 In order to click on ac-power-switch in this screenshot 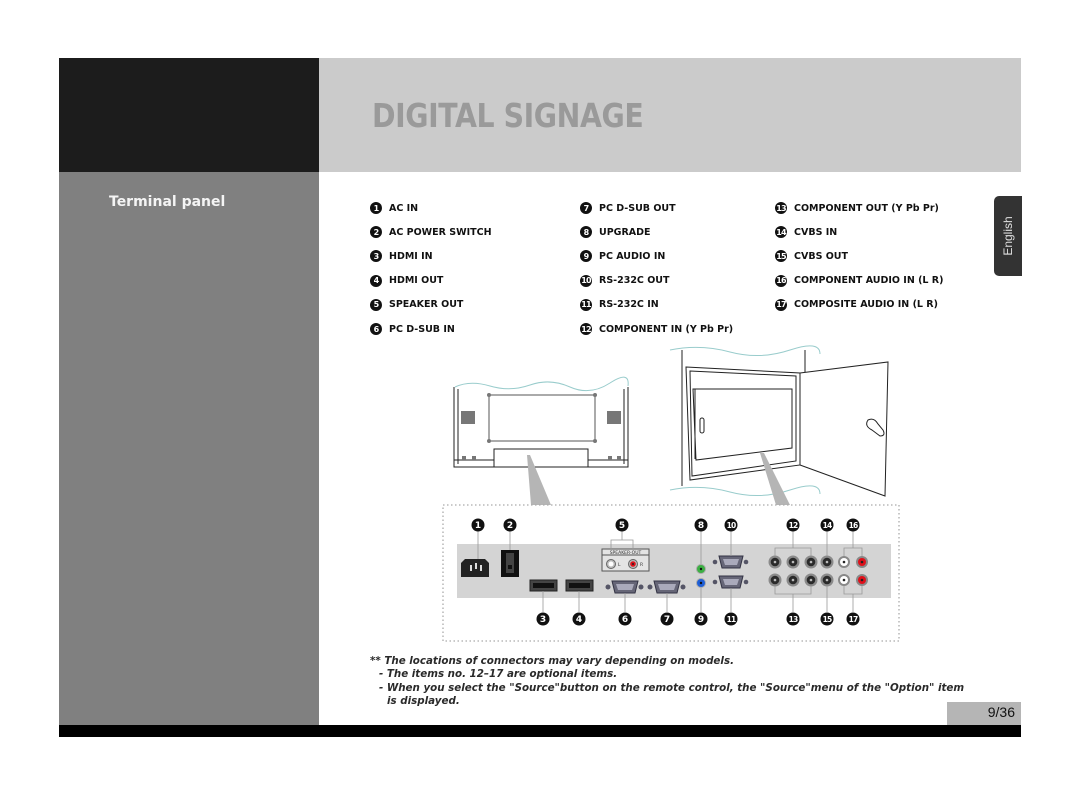, I will do `click(510, 563)`.